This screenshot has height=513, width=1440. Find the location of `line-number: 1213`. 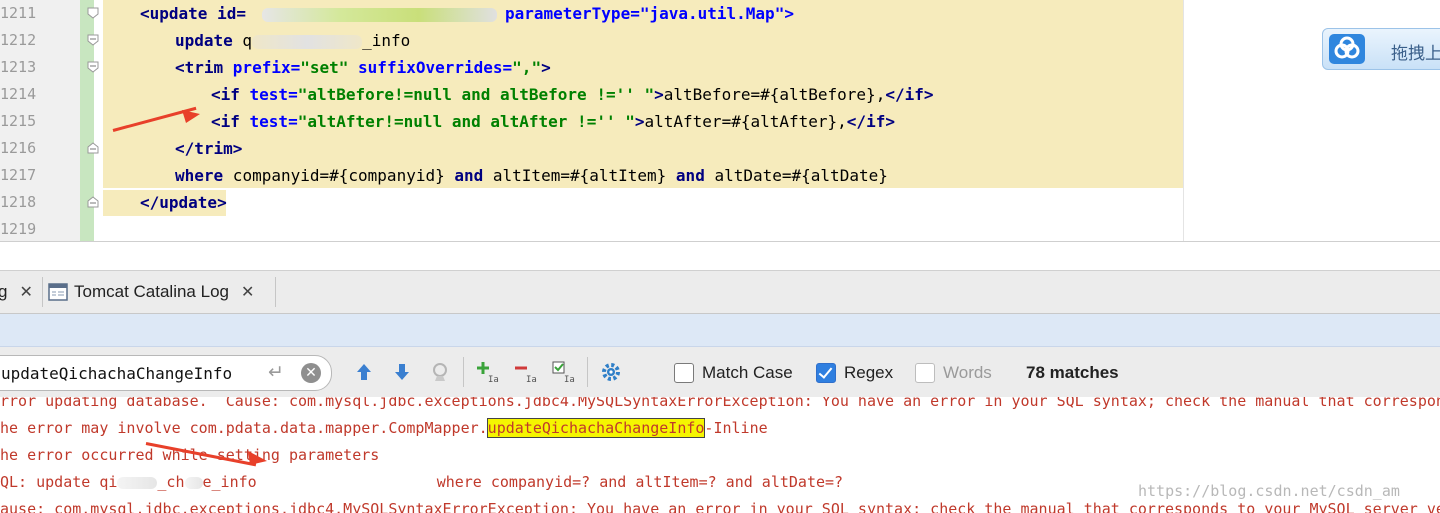

line-number: 1213 is located at coordinates (18, 67).